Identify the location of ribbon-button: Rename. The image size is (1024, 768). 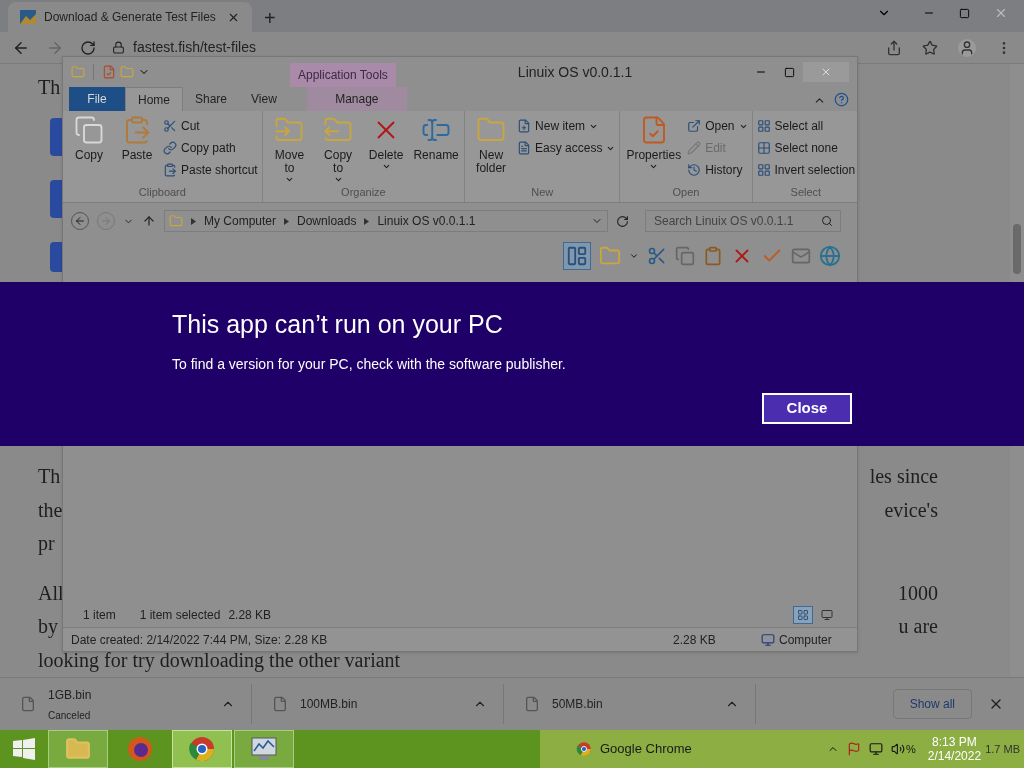
(436, 138).